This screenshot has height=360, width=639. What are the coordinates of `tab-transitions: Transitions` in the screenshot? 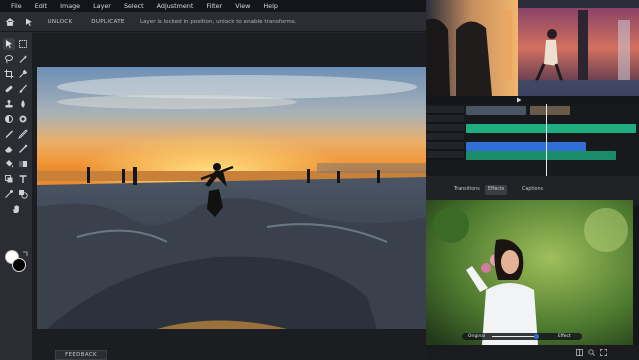 It's located at (467, 190).